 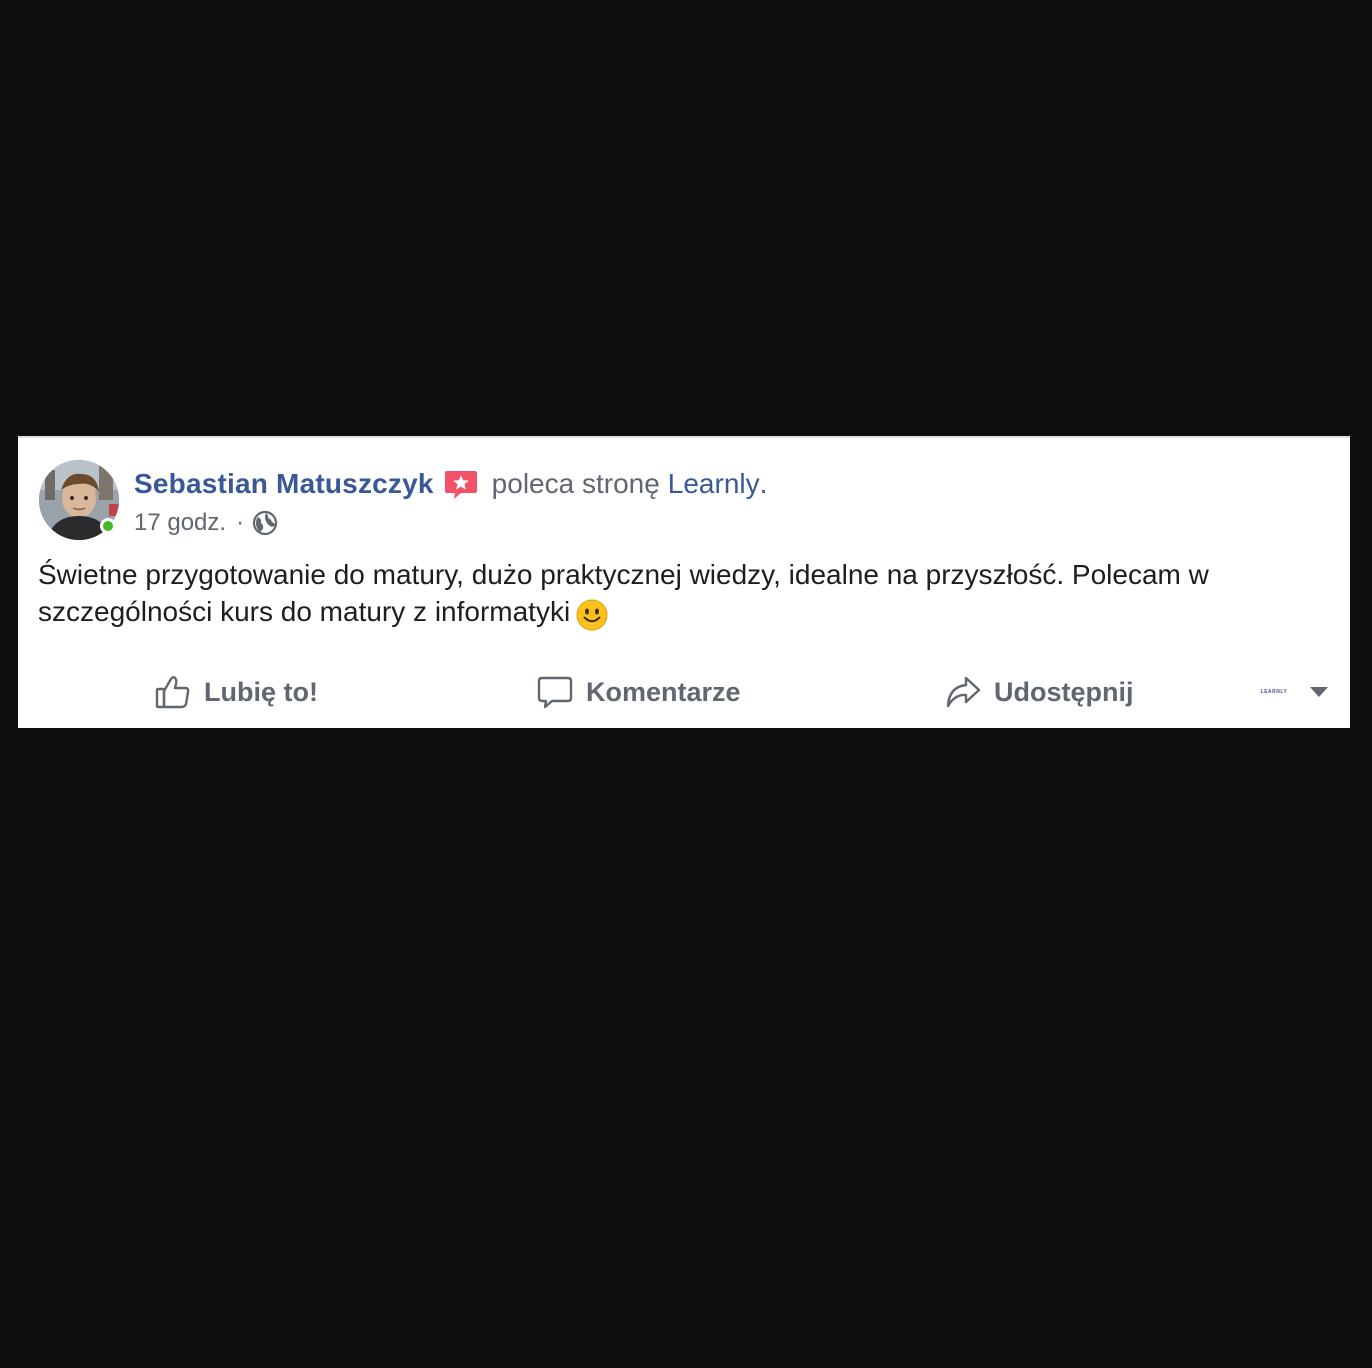 What do you see at coordinates (575, 483) in the screenshot?
I see `recommends-text: poleca stronę` at bounding box center [575, 483].